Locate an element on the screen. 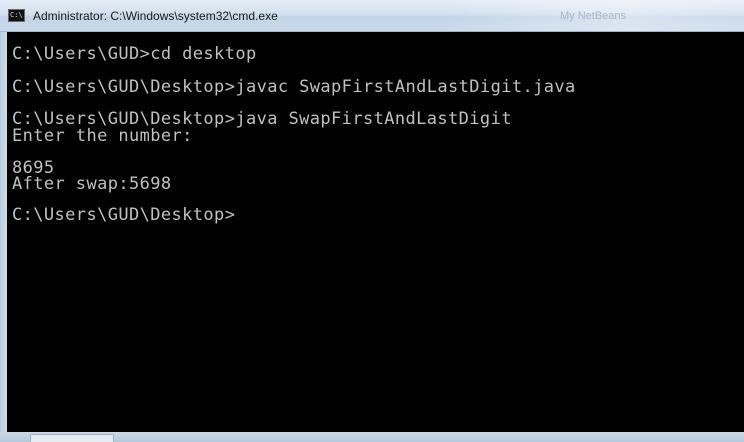 Image resolution: width=744 pixels, height=442 pixels. cmd-icon: C:\ is located at coordinates (16, 15).